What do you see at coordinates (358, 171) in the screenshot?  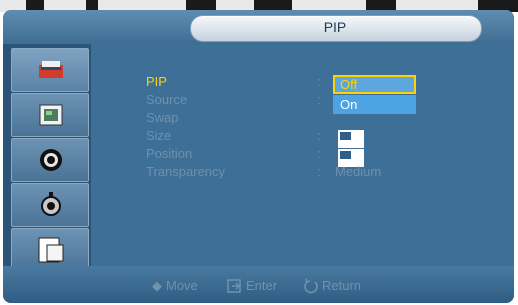 I see `transparency-value: Medium` at bounding box center [358, 171].